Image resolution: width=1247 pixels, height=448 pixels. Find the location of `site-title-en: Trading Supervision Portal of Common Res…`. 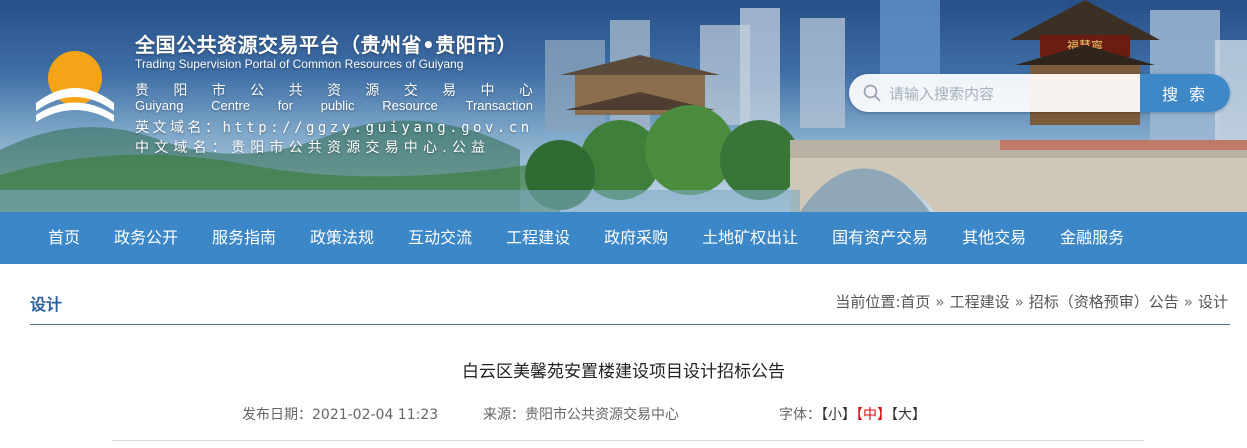

site-title-en: Trading Supervision Portal of Common Res… is located at coordinates (299, 64).